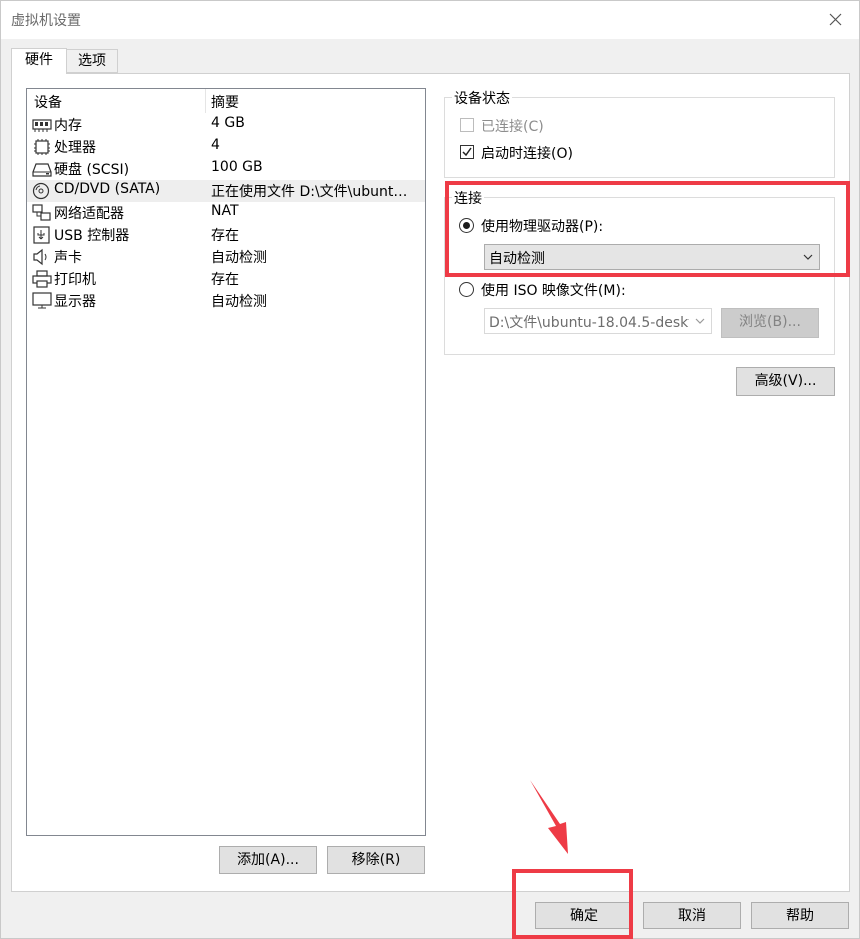  I want to click on tab-hardware-label: 硬件, so click(39, 60).